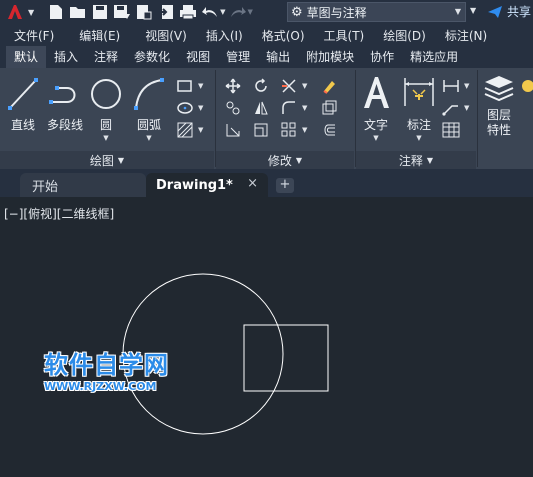 This screenshot has width=533, height=477. What do you see at coordinates (106, 57) in the screenshot?
I see `tab-annotate: 注释` at bounding box center [106, 57].